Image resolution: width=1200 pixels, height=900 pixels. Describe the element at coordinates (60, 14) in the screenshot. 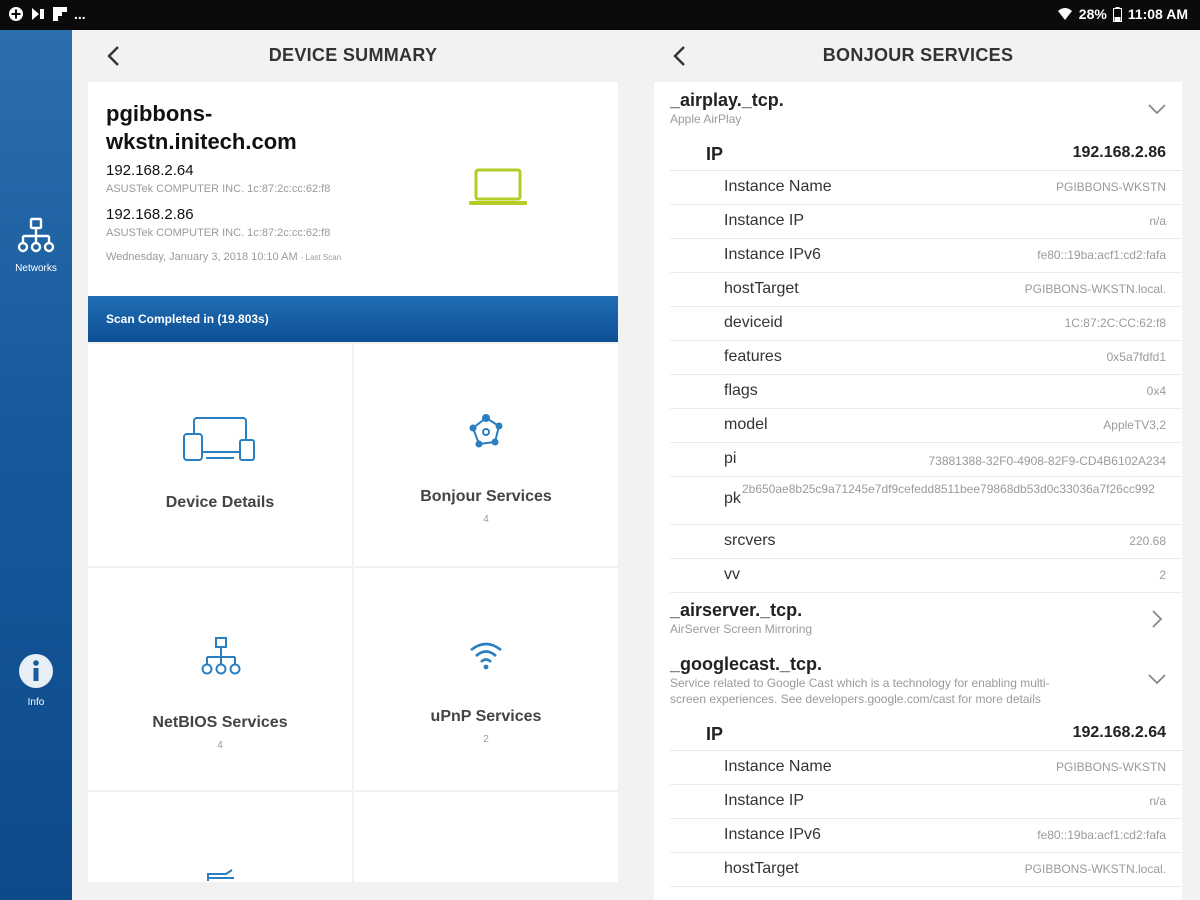

I see `flipboard-icon` at that location.